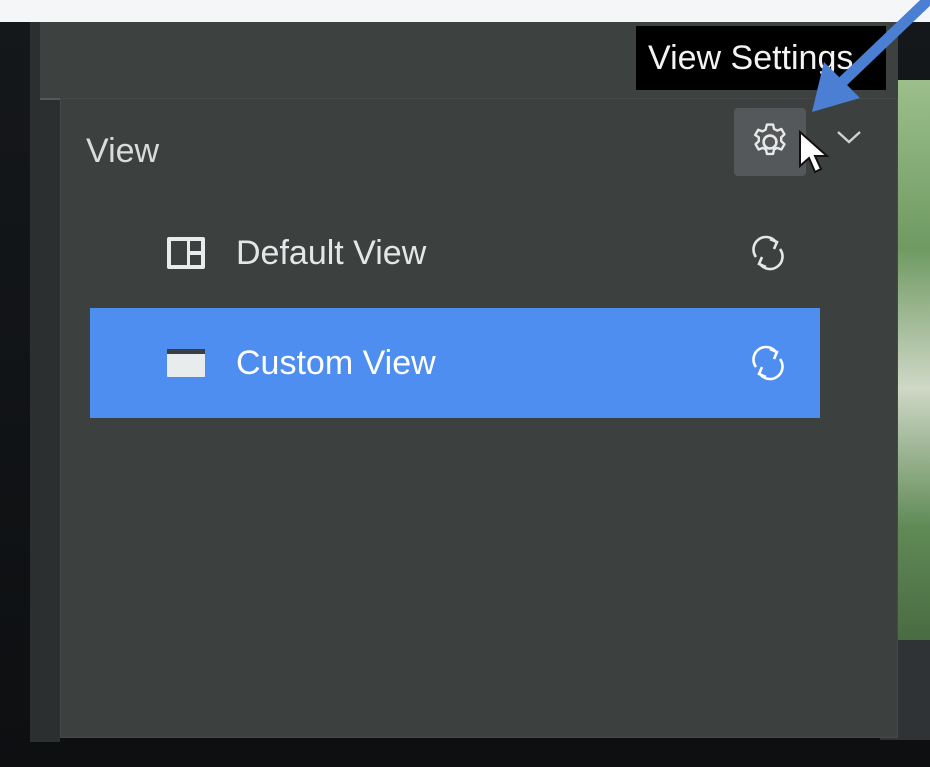  I want to click on panel-edge, so click(45, 382).